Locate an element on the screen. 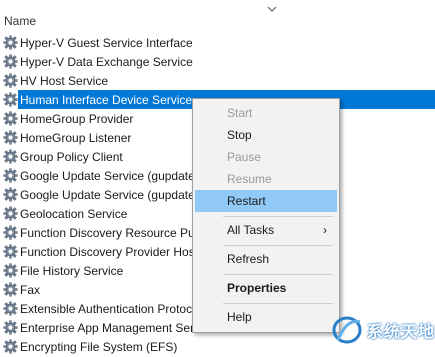  column-header-name: Name is located at coordinates (20, 21).